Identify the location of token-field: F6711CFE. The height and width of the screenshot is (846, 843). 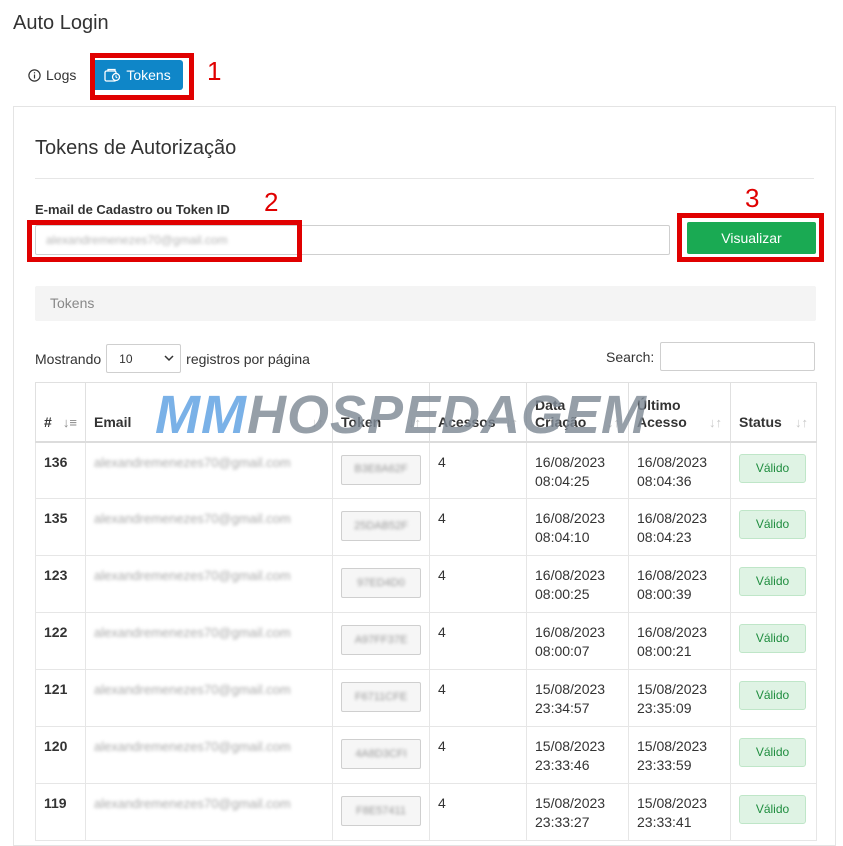
(381, 697).